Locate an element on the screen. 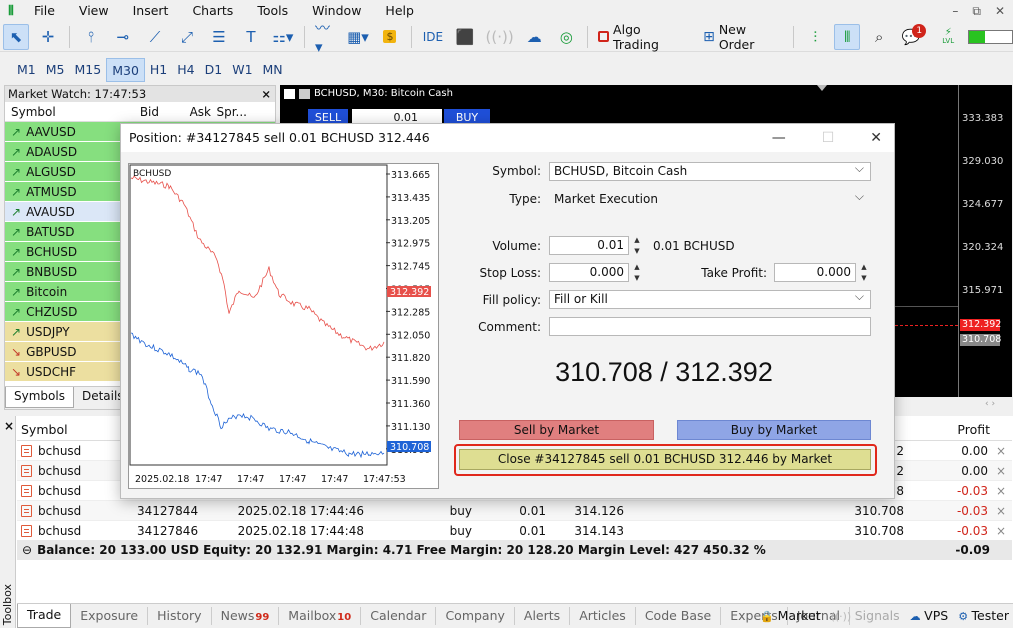 The image size is (1013, 628). dollar-icon: $ is located at coordinates (390, 37).